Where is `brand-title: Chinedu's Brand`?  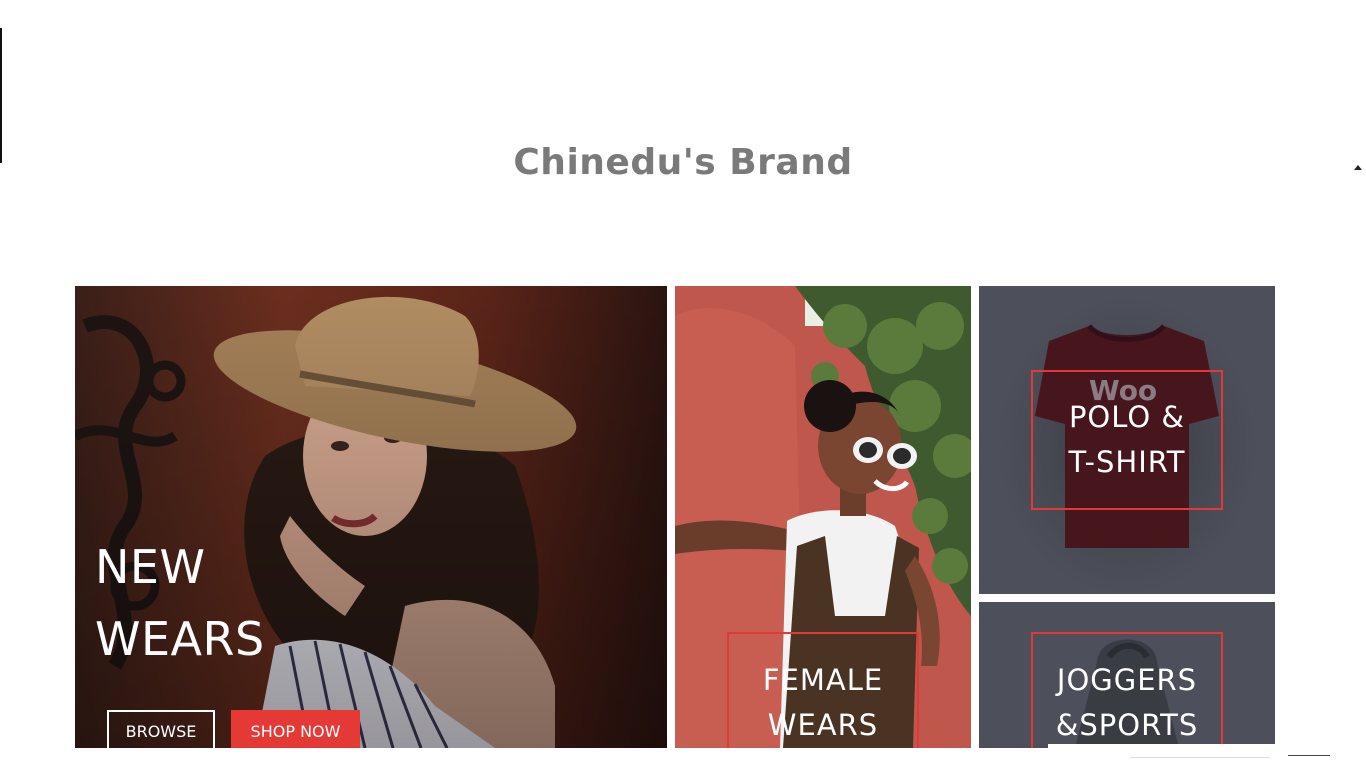
brand-title: Chinedu's Brand is located at coordinates (683, 162).